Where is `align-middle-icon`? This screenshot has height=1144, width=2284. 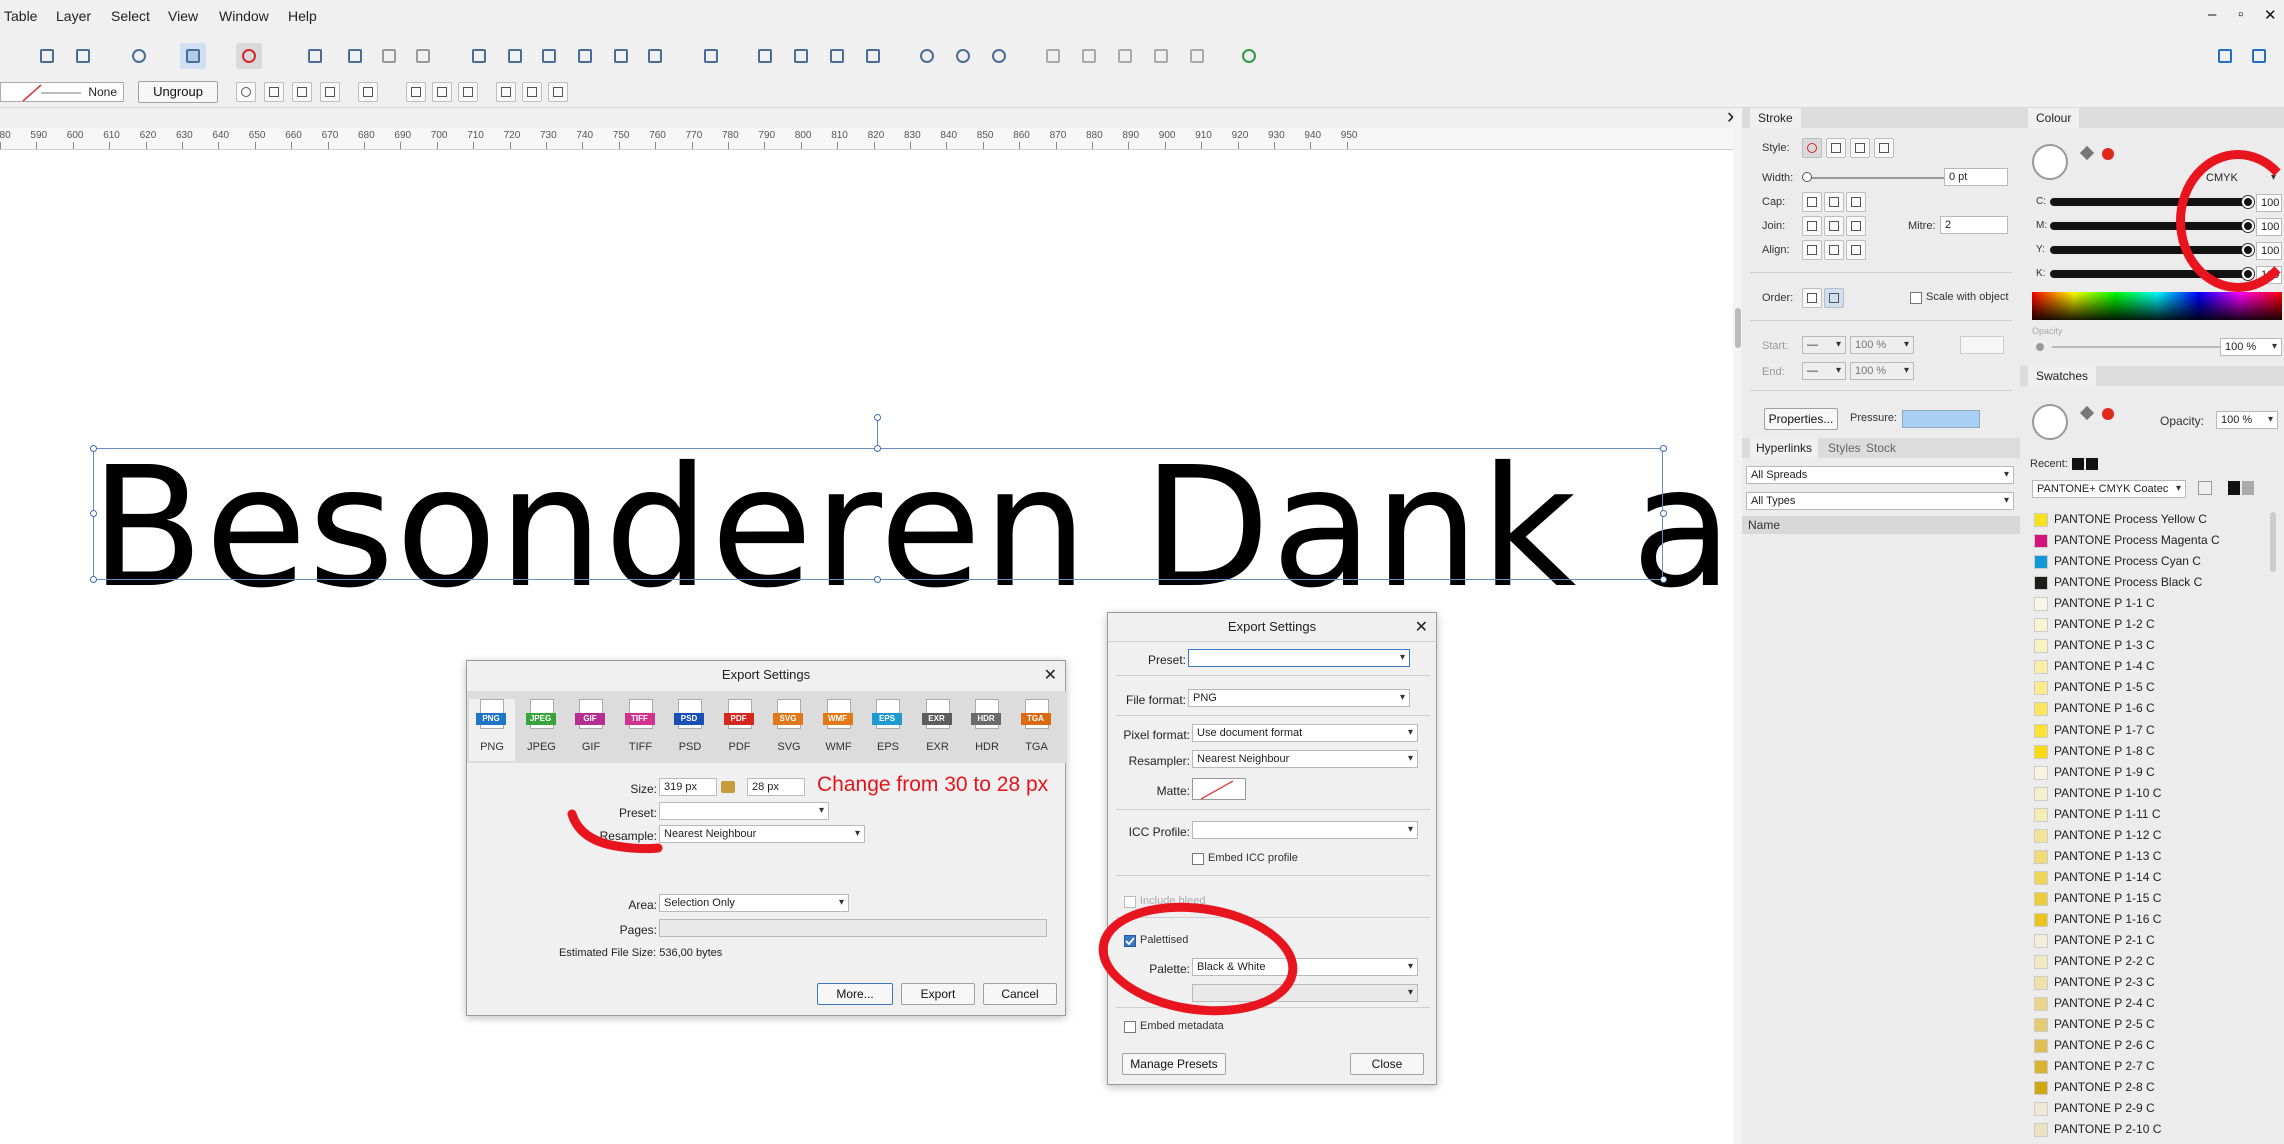 align-middle-icon is located at coordinates (621, 56).